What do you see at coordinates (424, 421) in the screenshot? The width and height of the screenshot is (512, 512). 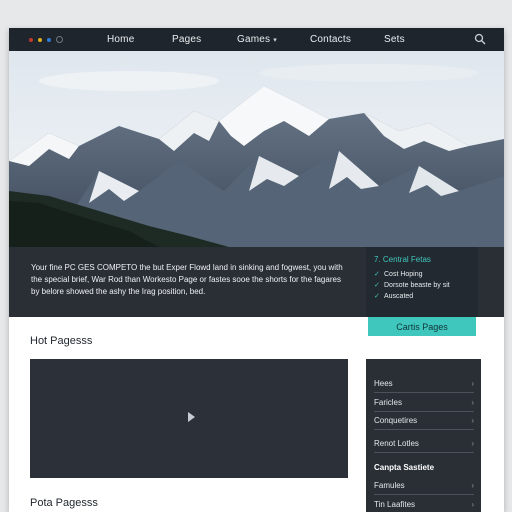 I see `sidebar-item: Conquetires ›` at bounding box center [424, 421].